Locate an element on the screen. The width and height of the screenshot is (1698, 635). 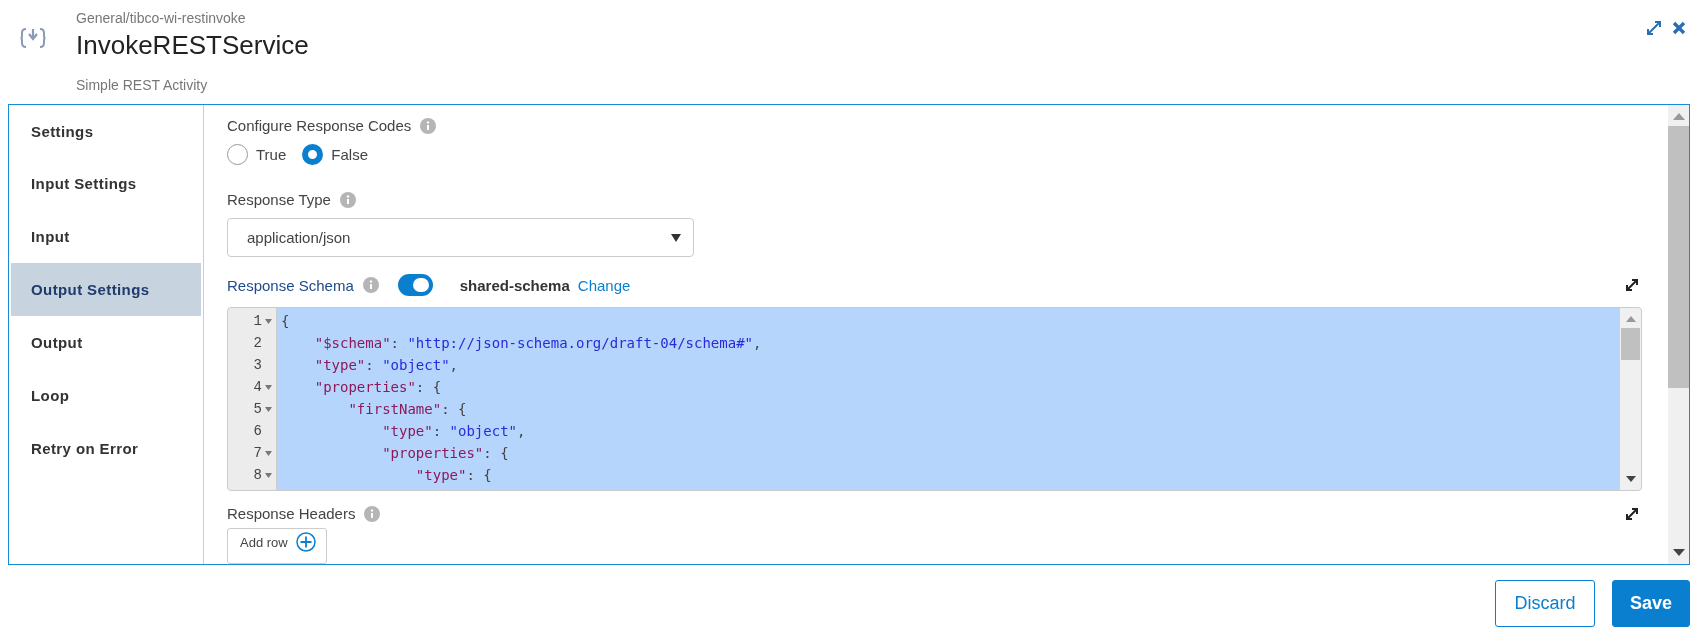
plus-circle-icon is located at coordinates (305, 542).